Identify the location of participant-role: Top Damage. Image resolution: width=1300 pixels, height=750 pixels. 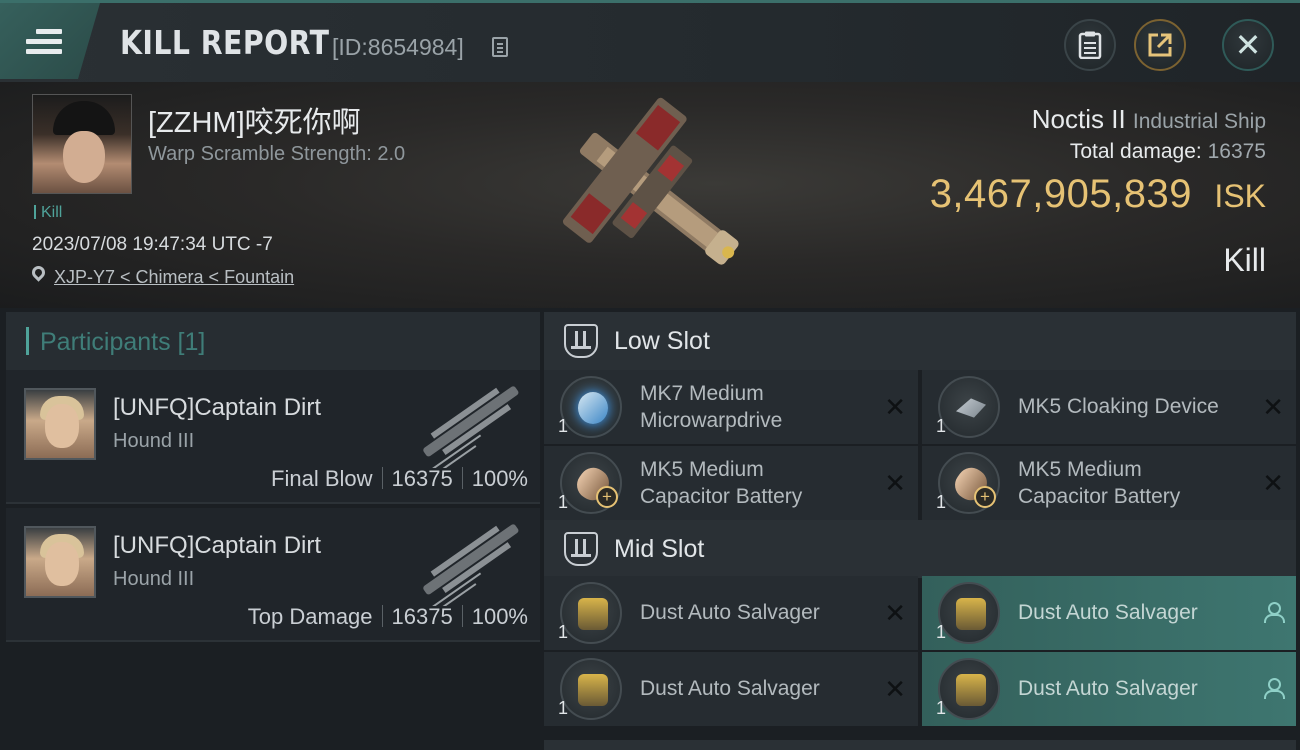
(310, 616).